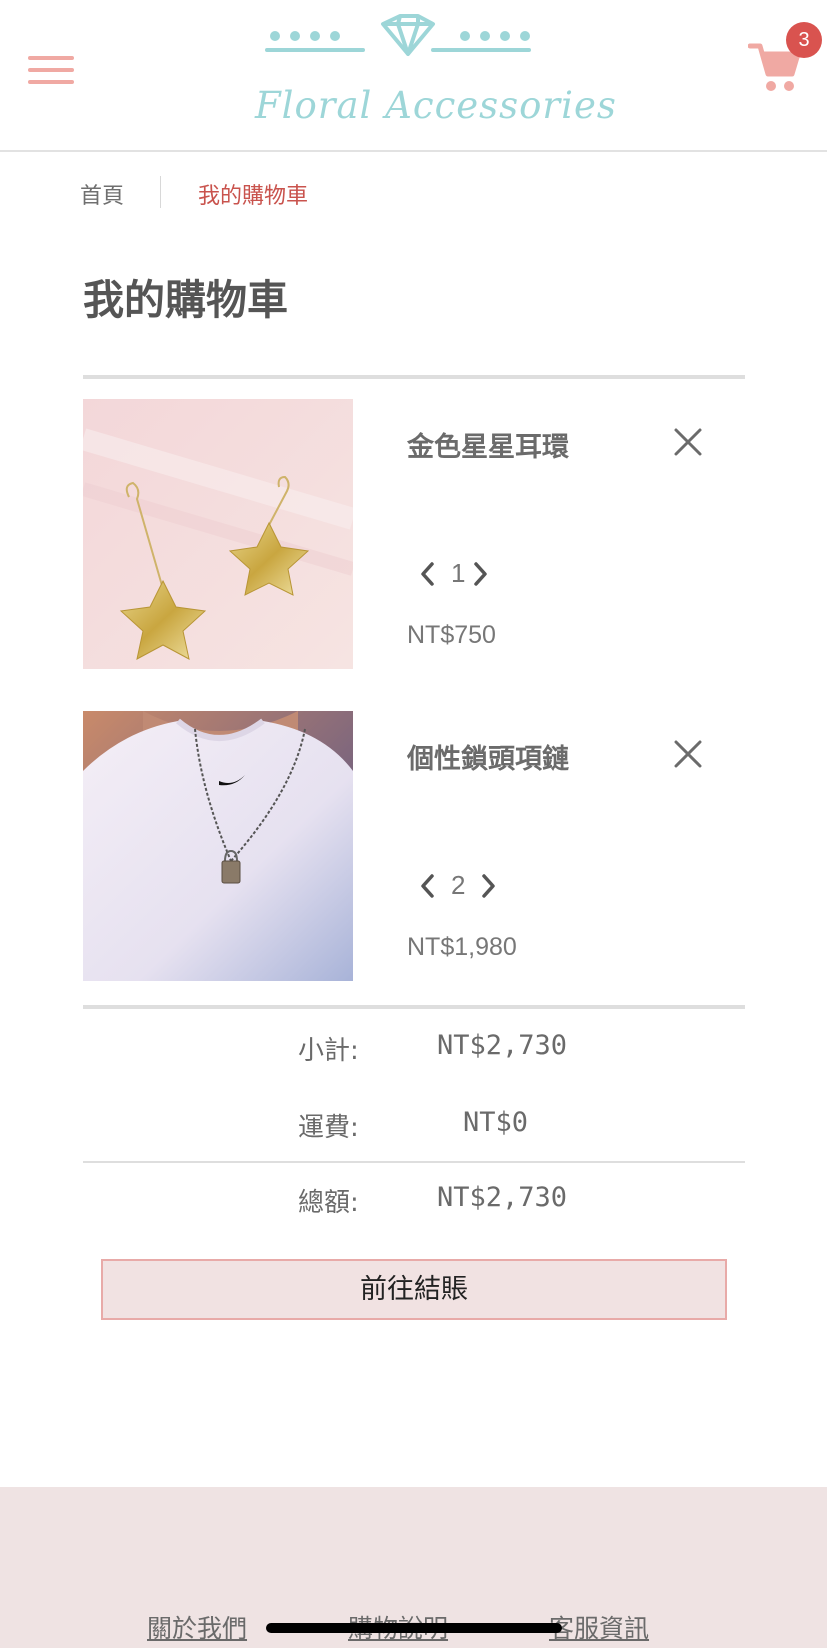 The image size is (827, 1648). What do you see at coordinates (502, 1197) in the screenshot?
I see `total-value: NT$2,730` at bounding box center [502, 1197].